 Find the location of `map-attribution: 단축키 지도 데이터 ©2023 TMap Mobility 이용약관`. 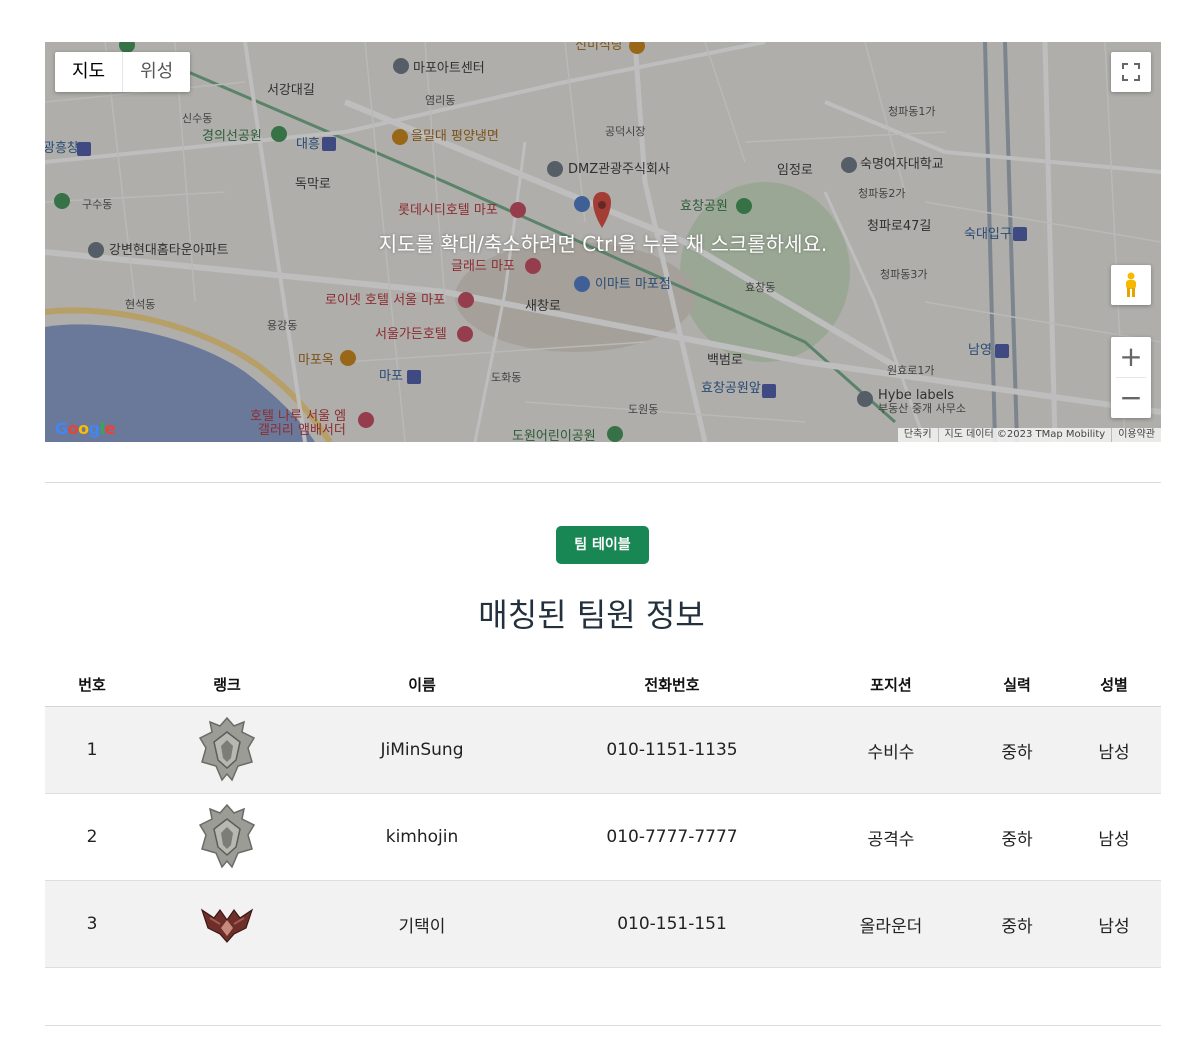

map-attribution: 단축키 지도 데이터 ©2023 TMap Mobility 이용약관 is located at coordinates (1029, 435).